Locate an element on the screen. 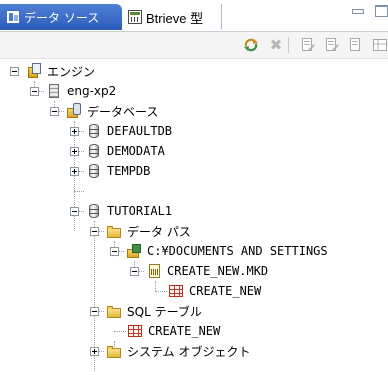 This screenshot has width=388, height=375. tree-node-label: SQL テーブル is located at coordinates (164, 311).